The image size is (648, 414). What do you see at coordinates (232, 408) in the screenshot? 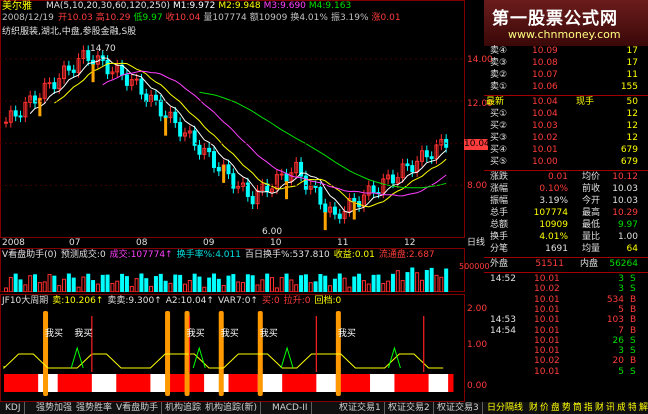
I see `tab-5: 机构追踪(新)` at bounding box center [232, 408].